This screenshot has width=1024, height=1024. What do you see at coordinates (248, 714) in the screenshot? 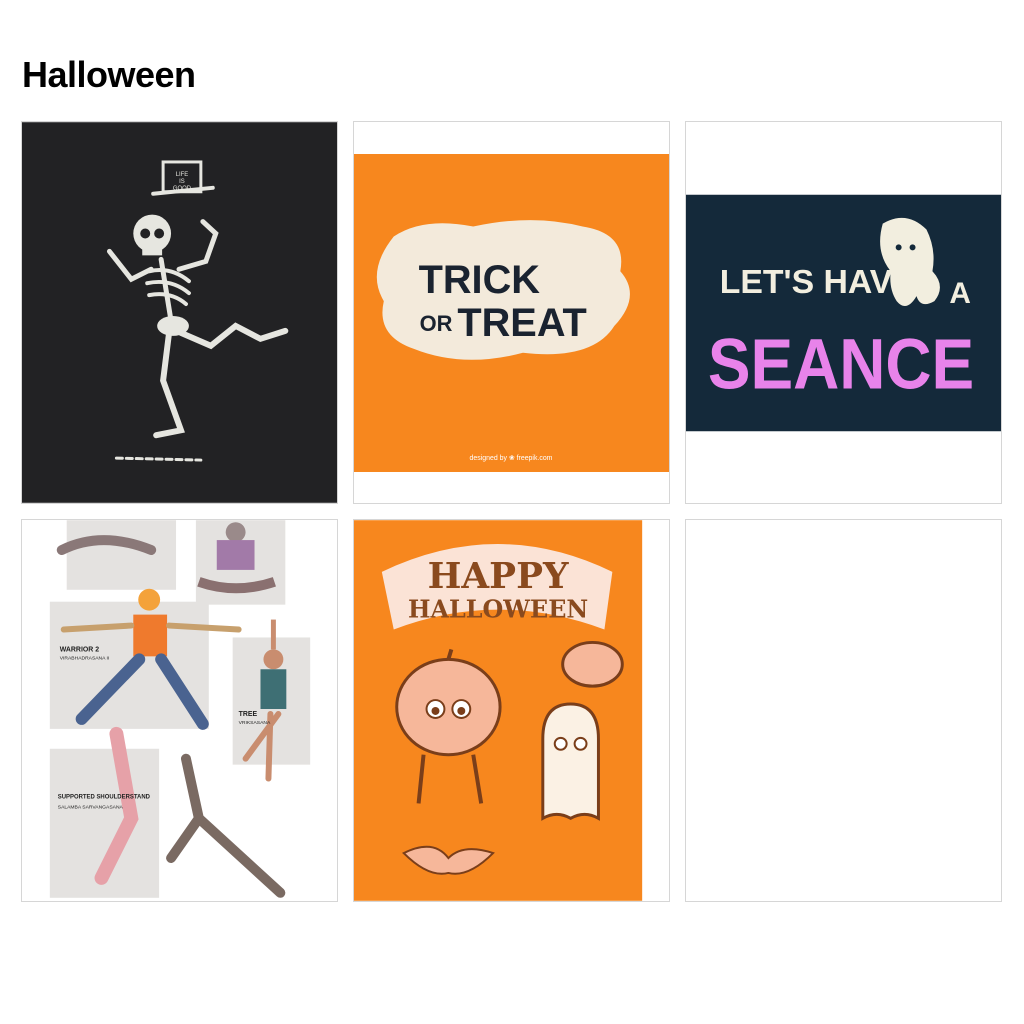
I see `tree-label: TREE` at bounding box center [248, 714].